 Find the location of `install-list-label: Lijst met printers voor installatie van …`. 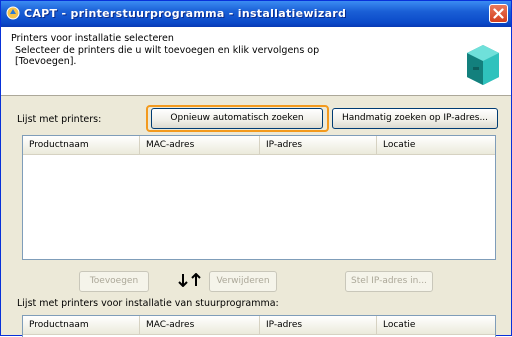

install-list-label: Lijst met printers voor installatie van … is located at coordinates (148, 303).